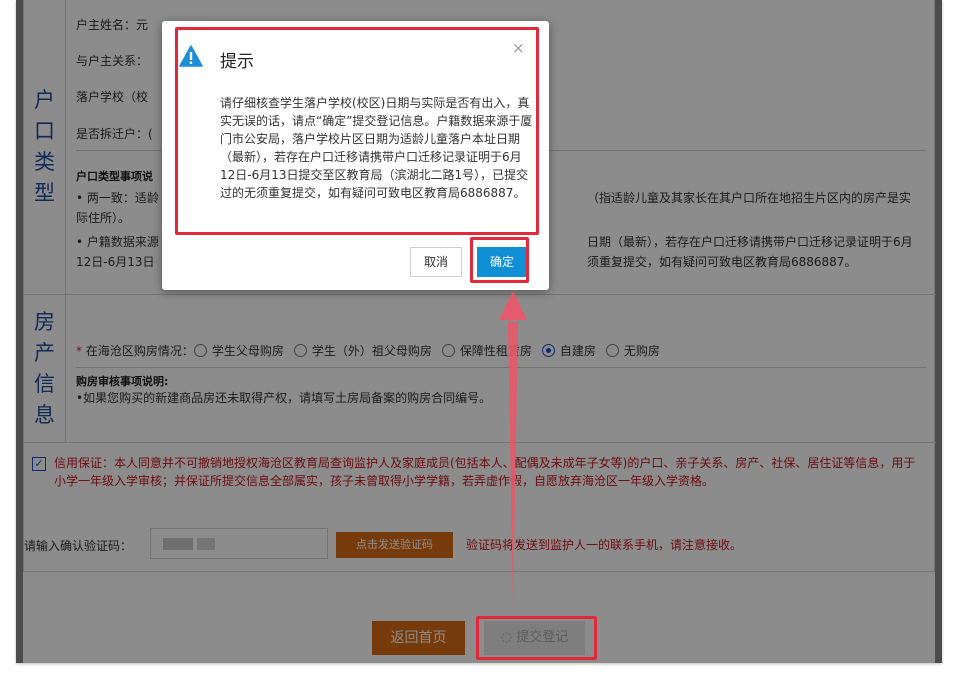 The height and width of the screenshot is (681, 960). What do you see at coordinates (499, 260) in the screenshot?
I see `highlight-box-confirm` at bounding box center [499, 260].